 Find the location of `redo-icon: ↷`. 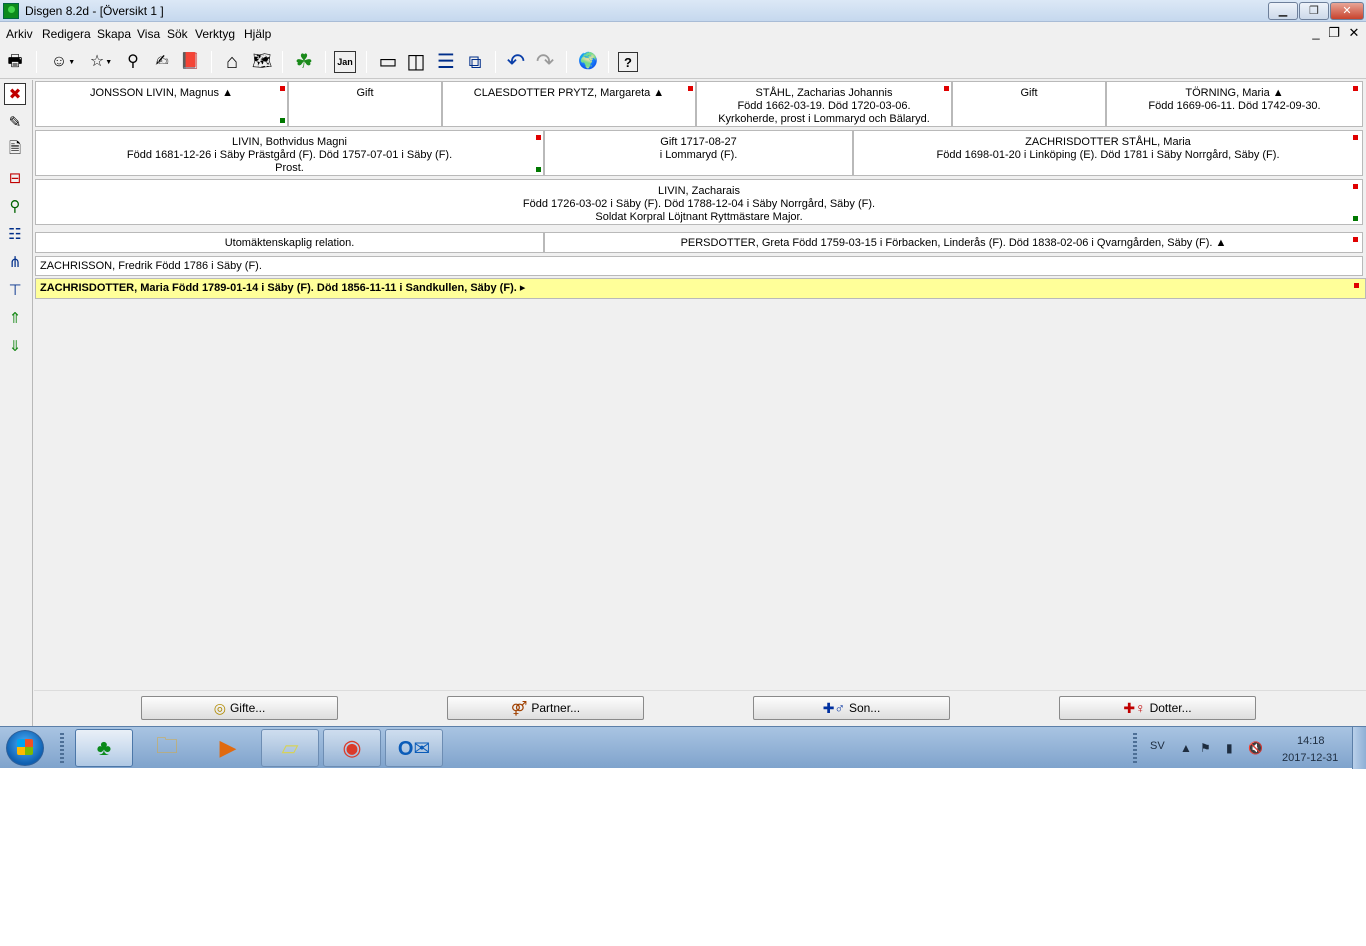

redo-icon: ↷ is located at coordinates (545, 62).